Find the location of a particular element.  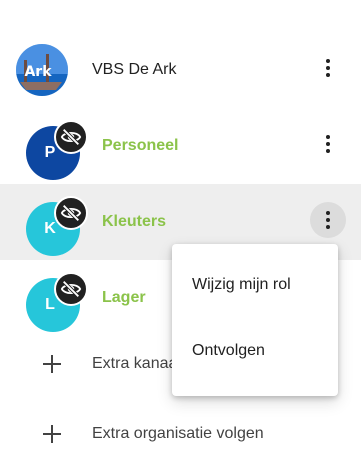

org-name: VBS De Ark is located at coordinates (134, 69).